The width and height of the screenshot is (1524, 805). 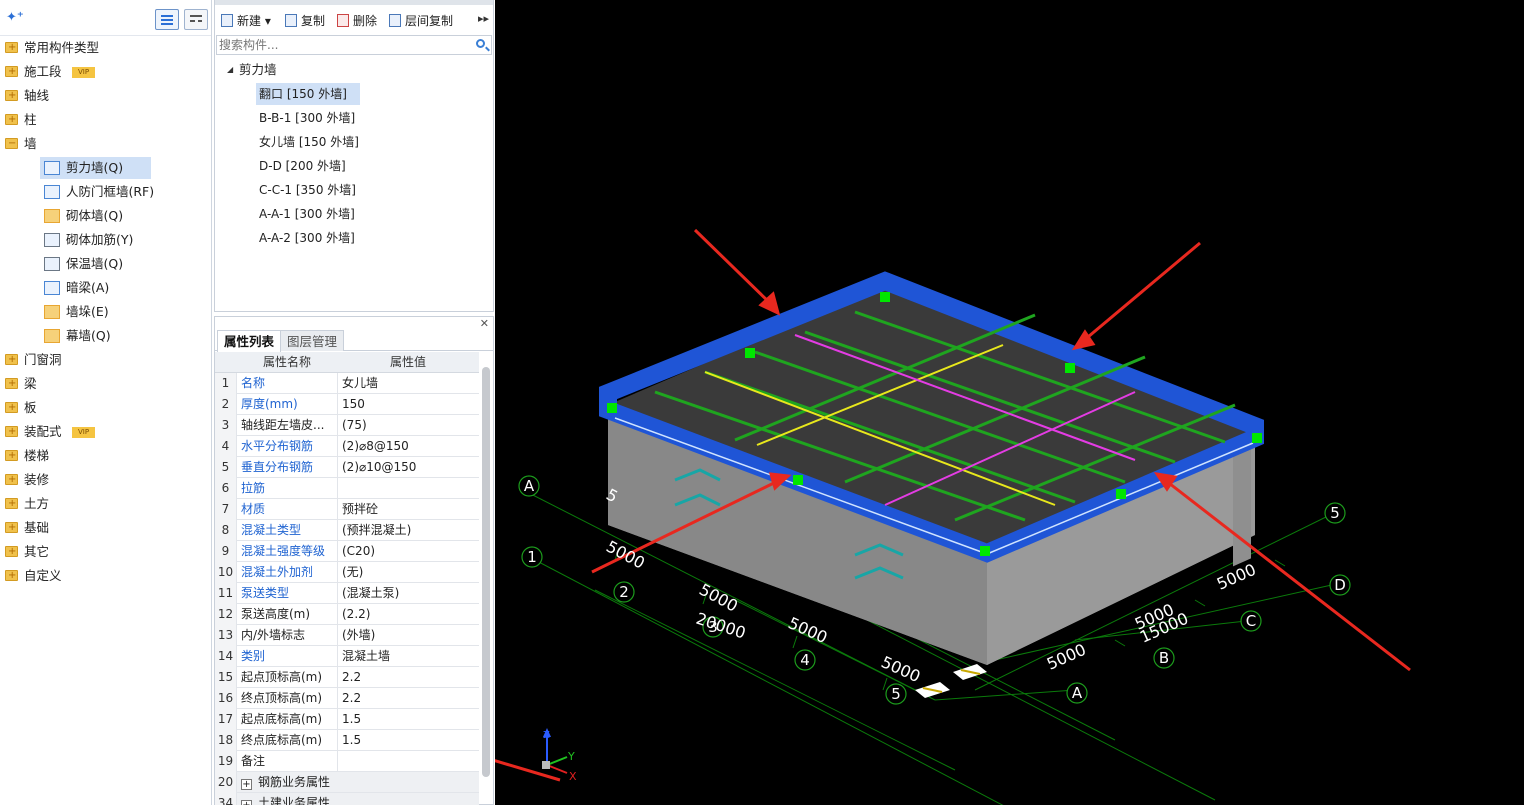 I want to click on property-value-cell: 混凝土墙, so click(x=408, y=656).